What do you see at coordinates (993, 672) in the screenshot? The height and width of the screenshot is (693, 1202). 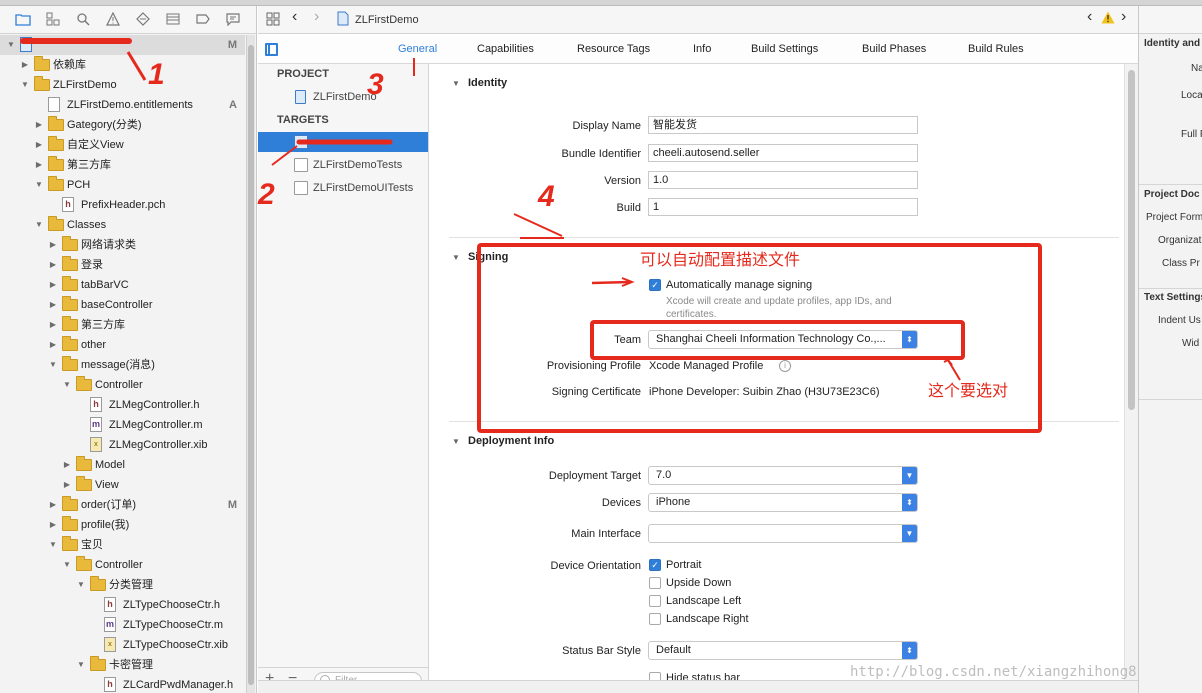 I see `watermark: http://blog.csdn.net/xiangzhihong8` at bounding box center [993, 672].